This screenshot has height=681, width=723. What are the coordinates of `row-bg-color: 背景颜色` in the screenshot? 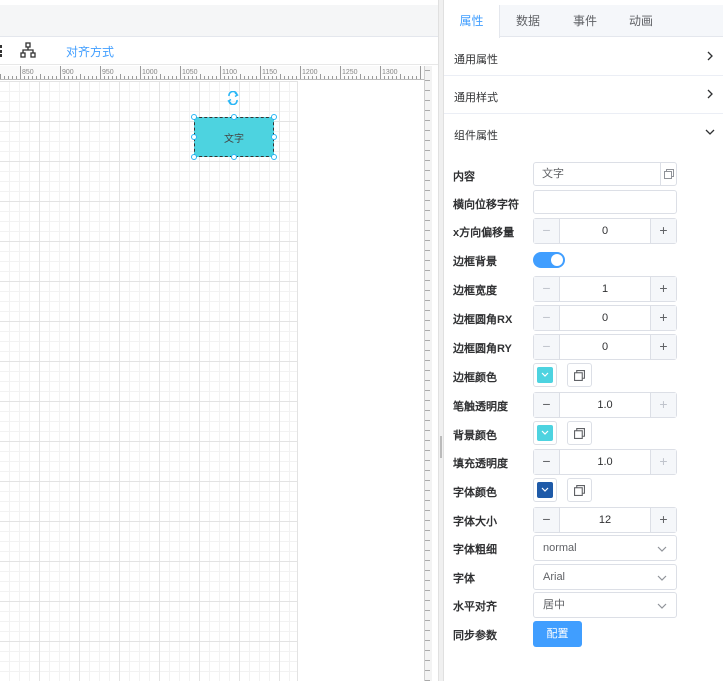 It's located at (583, 434).